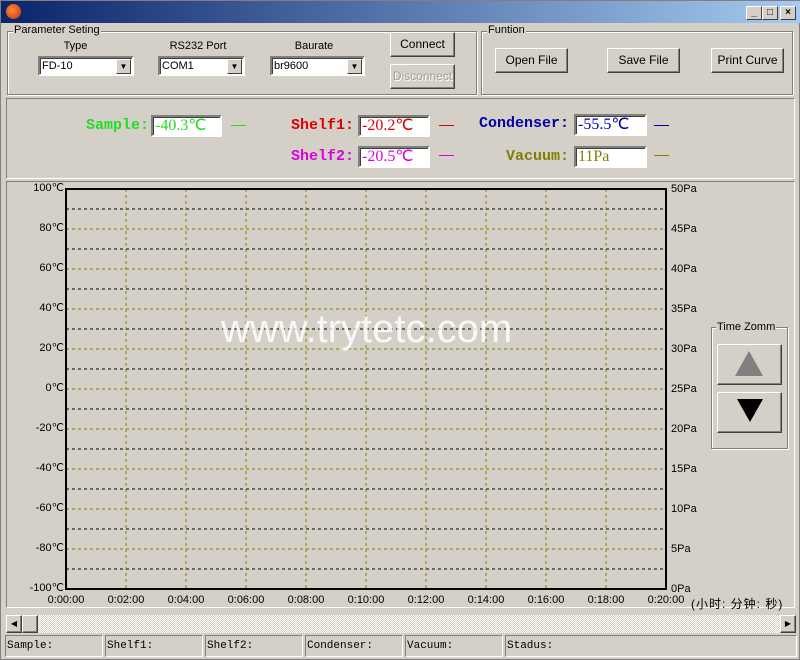 The width and height of the screenshot is (800, 660). I want to click on x-tick-label: 0:18:00, so click(606, 600).